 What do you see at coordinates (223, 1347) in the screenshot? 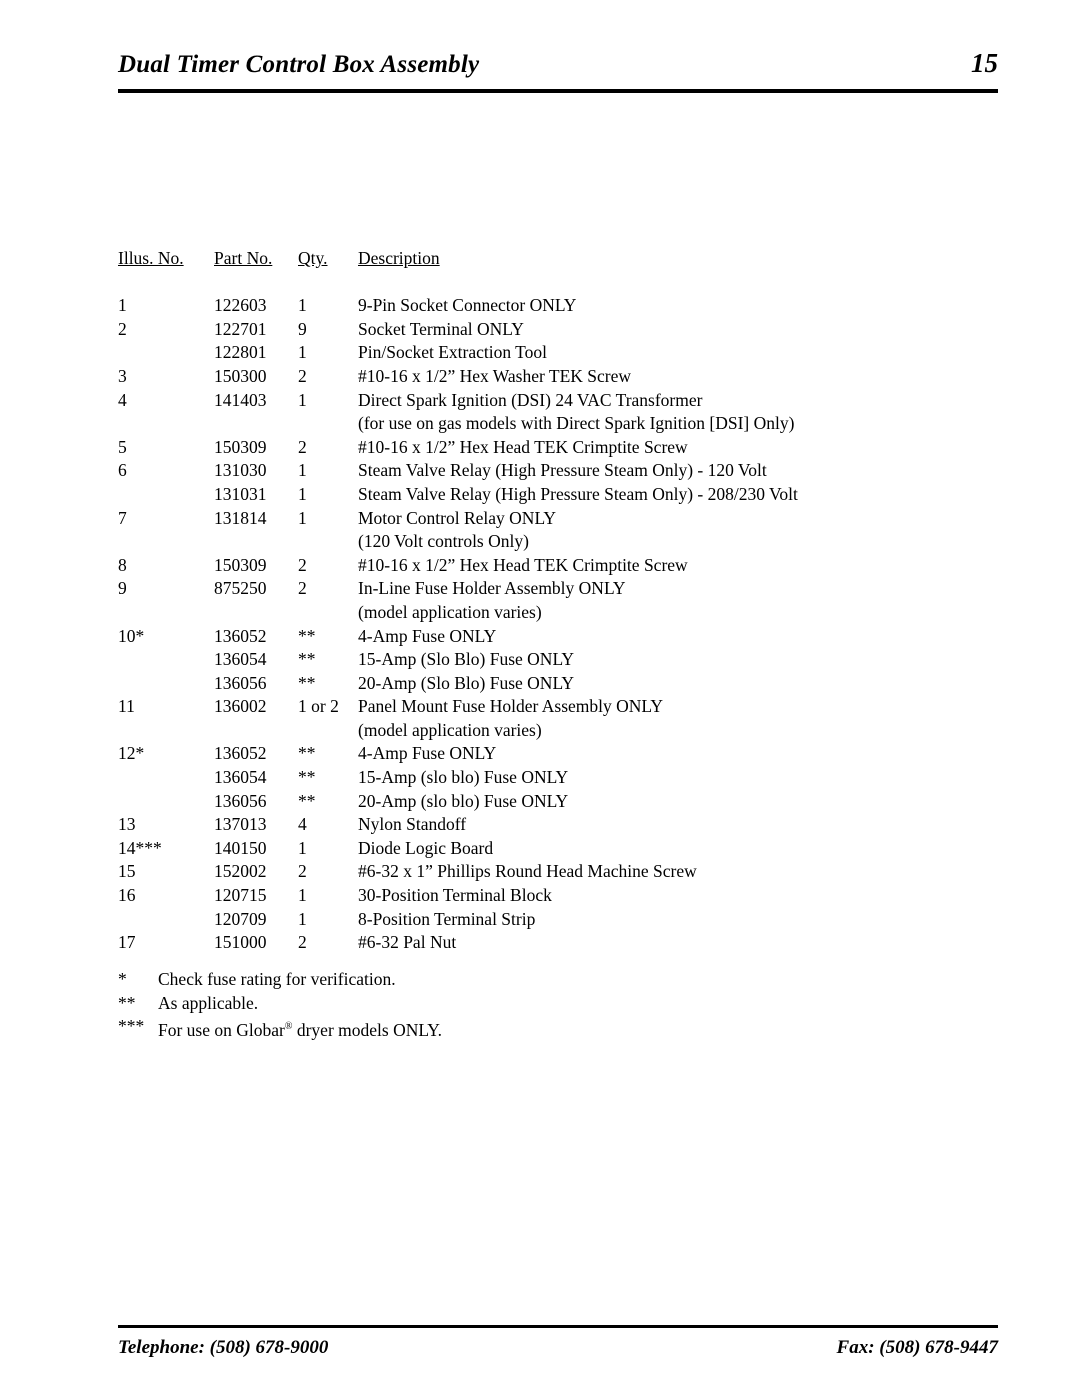
I see `footer-telephone: Telephone: (508) 678-9000` at bounding box center [223, 1347].